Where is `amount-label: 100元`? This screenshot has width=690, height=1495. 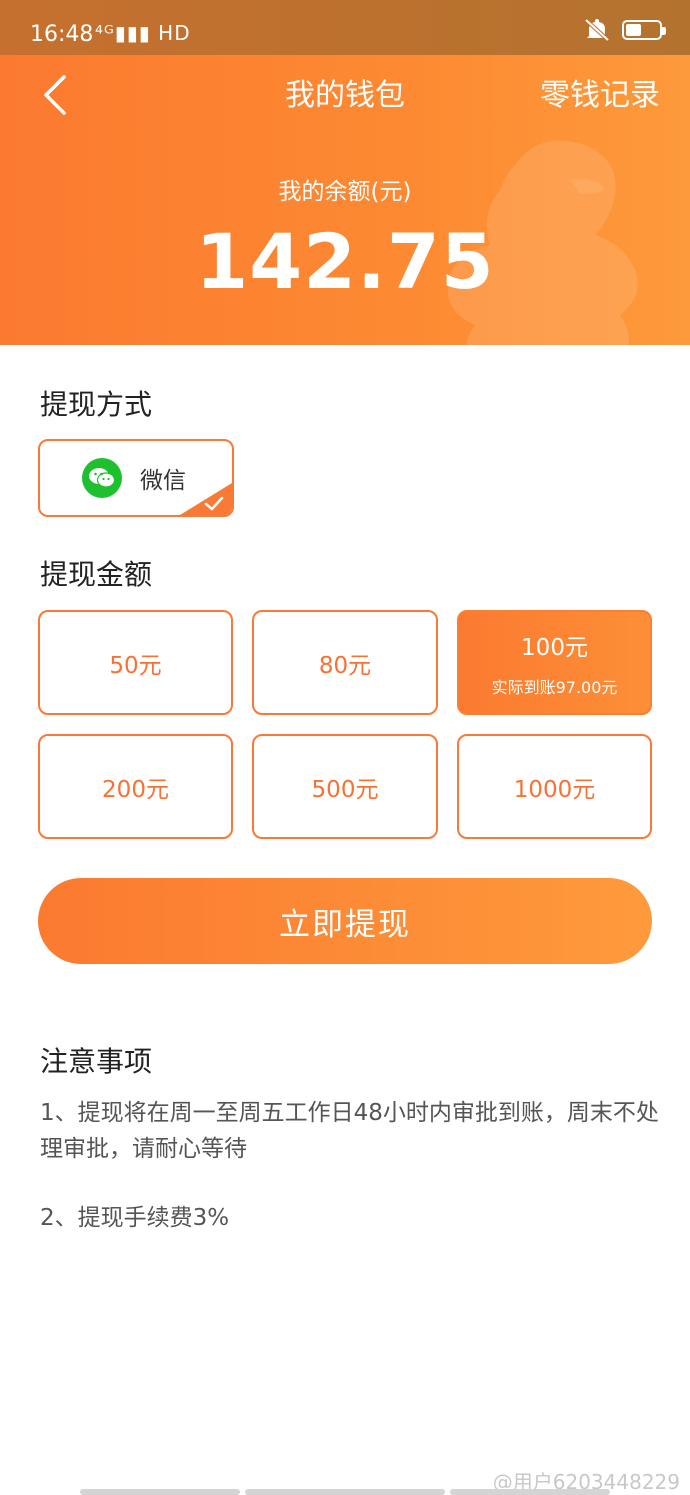 amount-label: 100元 is located at coordinates (554, 647).